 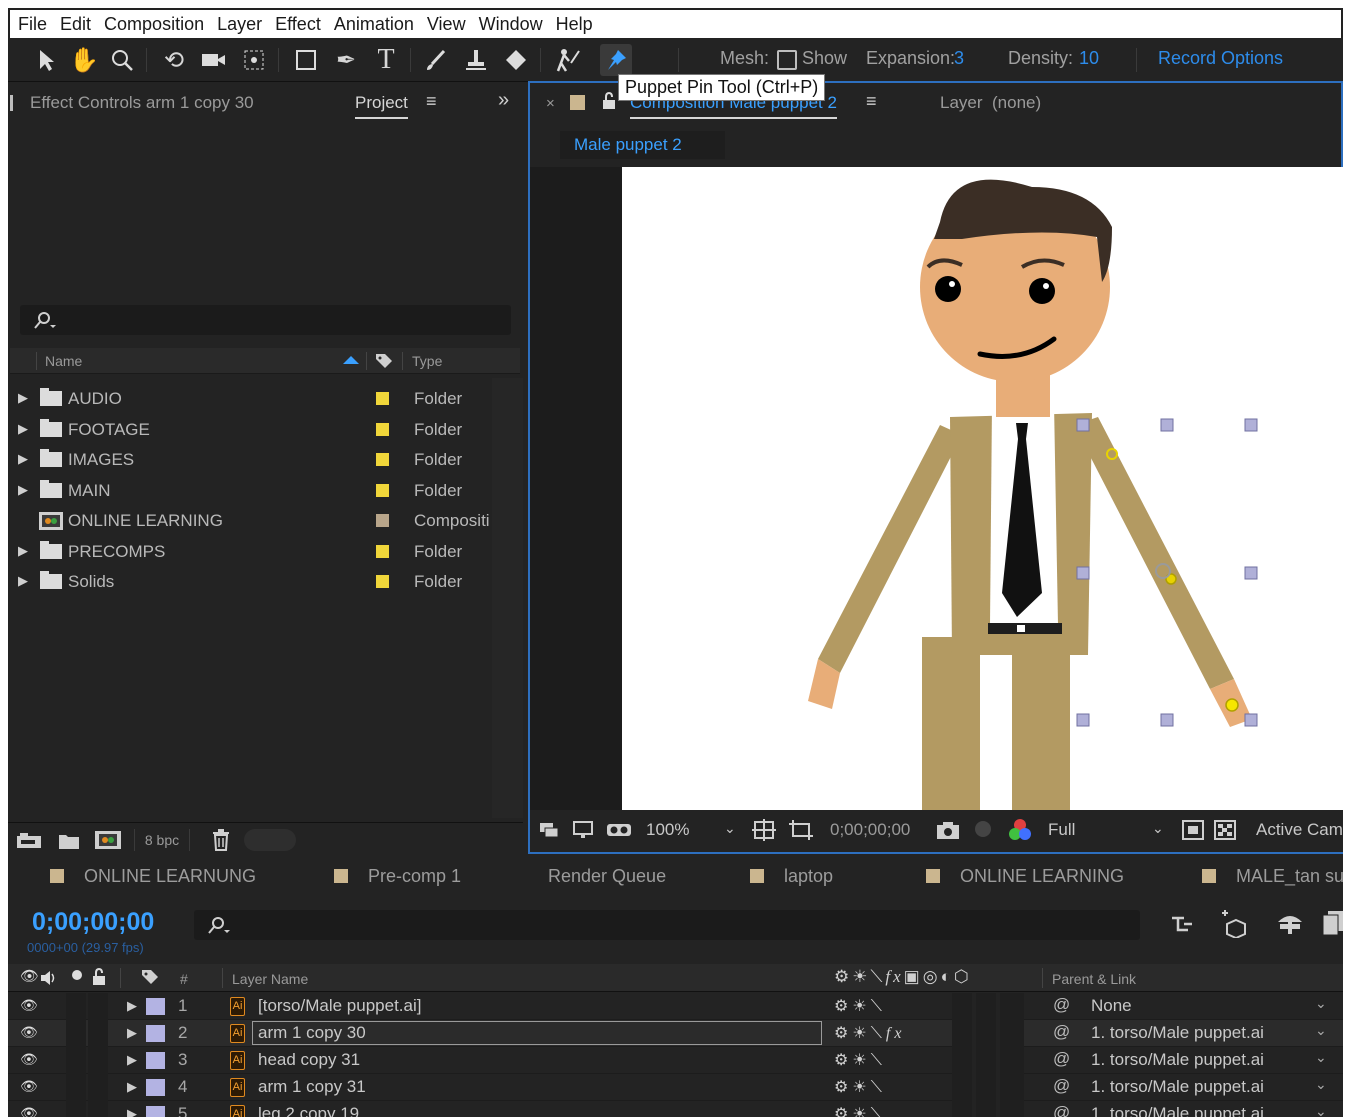 What do you see at coordinates (787, 60) in the screenshot?
I see `show-mesh-checkbox` at bounding box center [787, 60].